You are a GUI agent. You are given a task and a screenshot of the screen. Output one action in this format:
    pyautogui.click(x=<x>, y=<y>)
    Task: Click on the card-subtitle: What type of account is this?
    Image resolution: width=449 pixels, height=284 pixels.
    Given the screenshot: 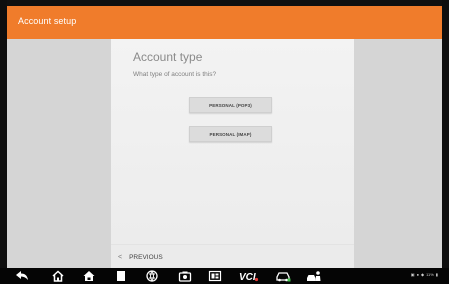 What is the action you would take?
    pyautogui.click(x=175, y=74)
    